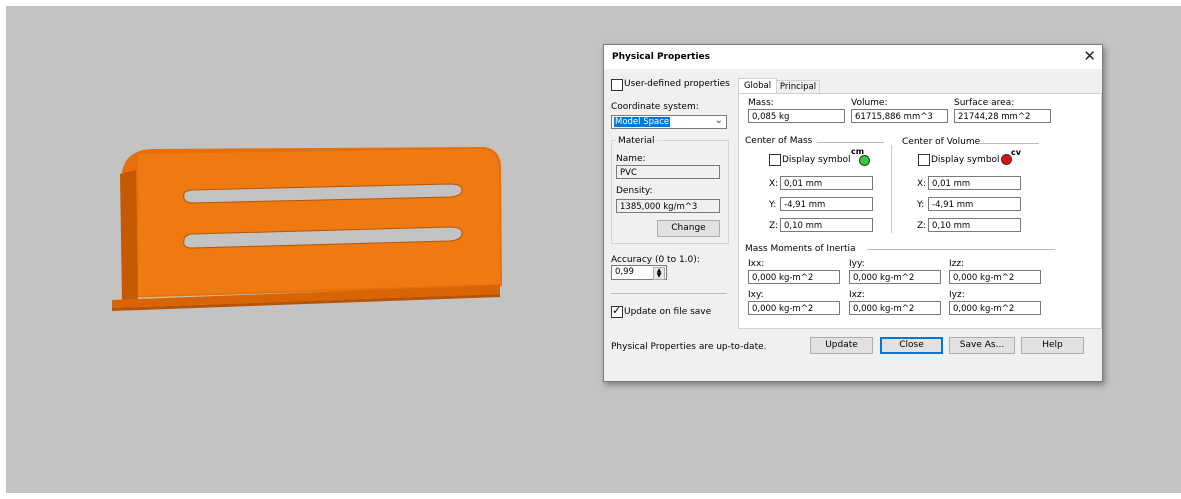 The height and width of the screenshot is (499, 1181). I want to click on density-label: Density:, so click(634, 191).